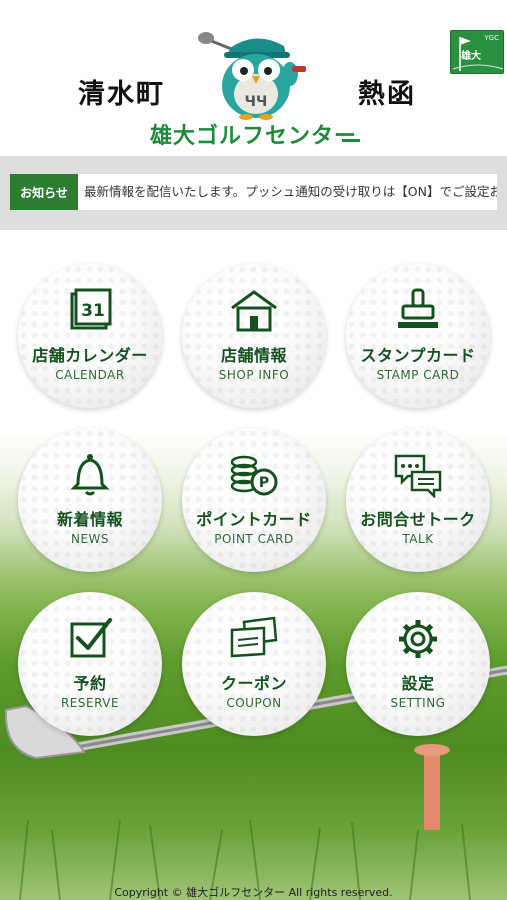 The height and width of the screenshot is (900, 507). Describe the element at coordinates (290, 191) in the screenshot. I see `notice-text: 最新情報を配信いたします。プッシュ通知の受け取りは【ON】でご設定お願` at that location.